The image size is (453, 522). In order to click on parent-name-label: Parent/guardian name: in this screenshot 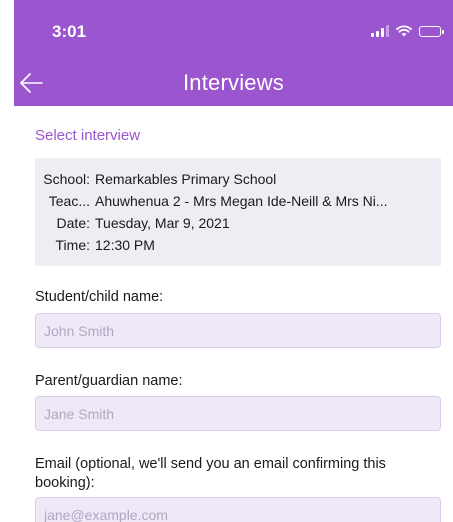, I will do `click(109, 381)`.